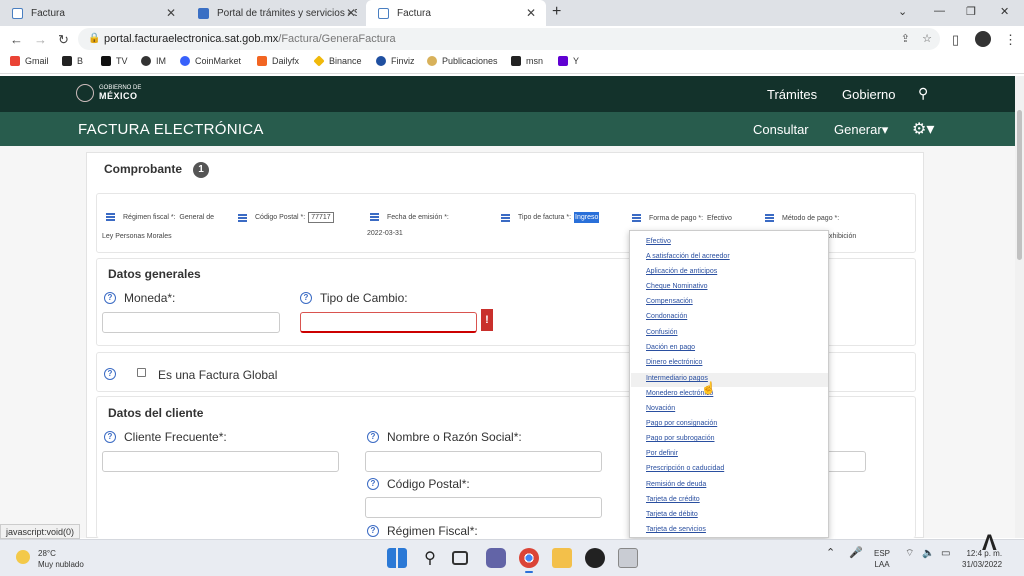 Image resolution: width=1024 pixels, height=576 pixels. I want to click on restore-icon: ❐, so click(971, 11).